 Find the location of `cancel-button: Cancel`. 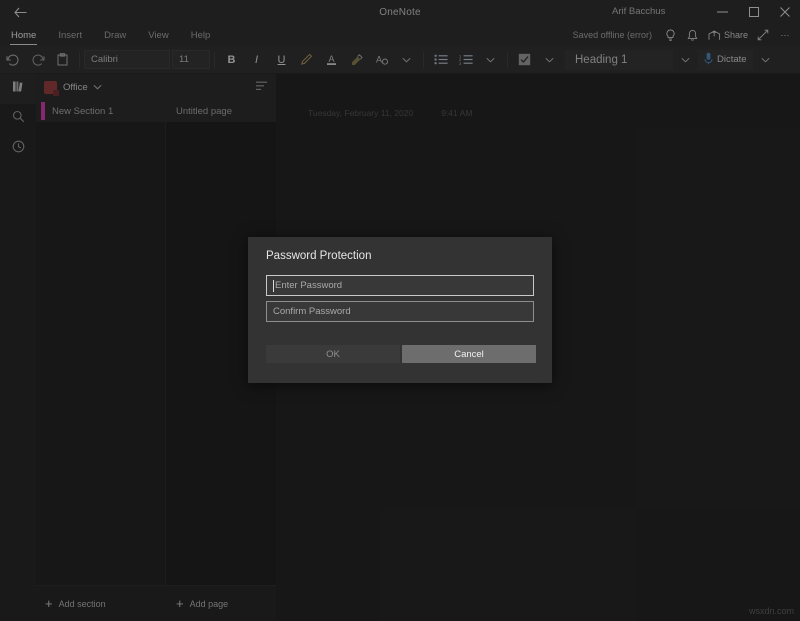

cancel-button: Cancel is located at coordinates (469, 354).